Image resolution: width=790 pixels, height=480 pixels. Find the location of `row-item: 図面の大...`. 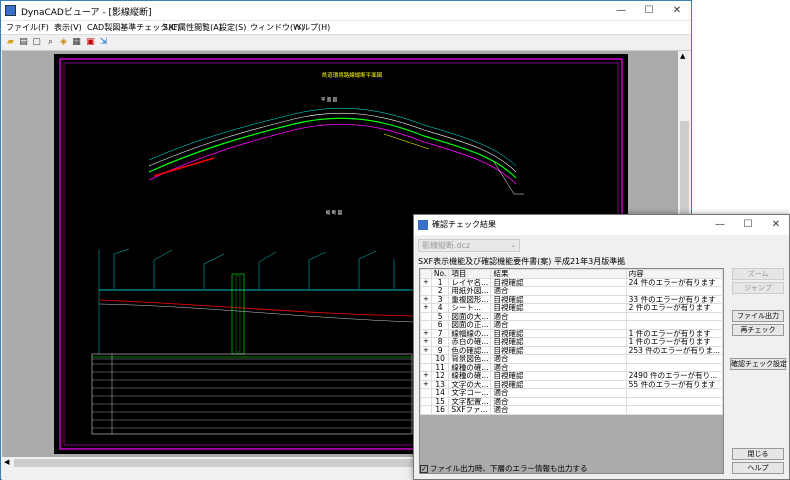

row-item: 図面の大... is located at coordinates (470, 316).